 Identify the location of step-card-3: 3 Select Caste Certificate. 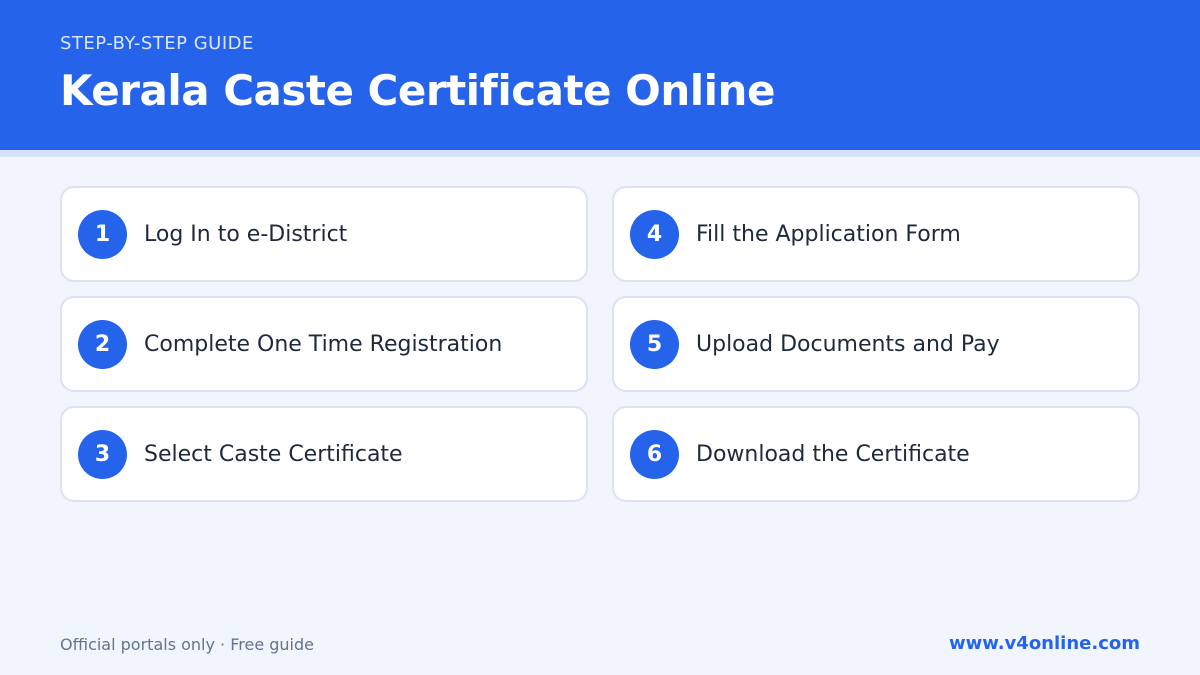
(324, 454).